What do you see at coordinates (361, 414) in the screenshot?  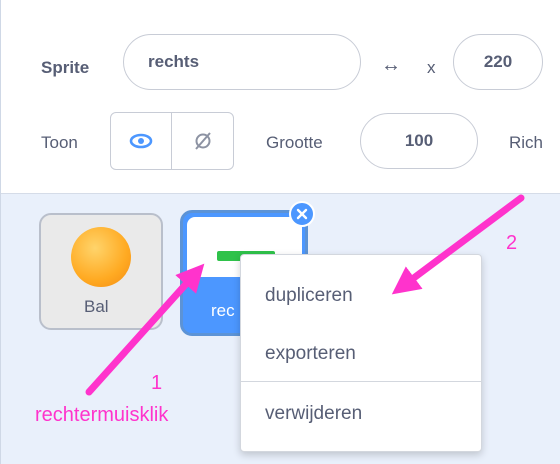 I see `menu-item-delete: verwijderen` at bounding box center [361, 414].